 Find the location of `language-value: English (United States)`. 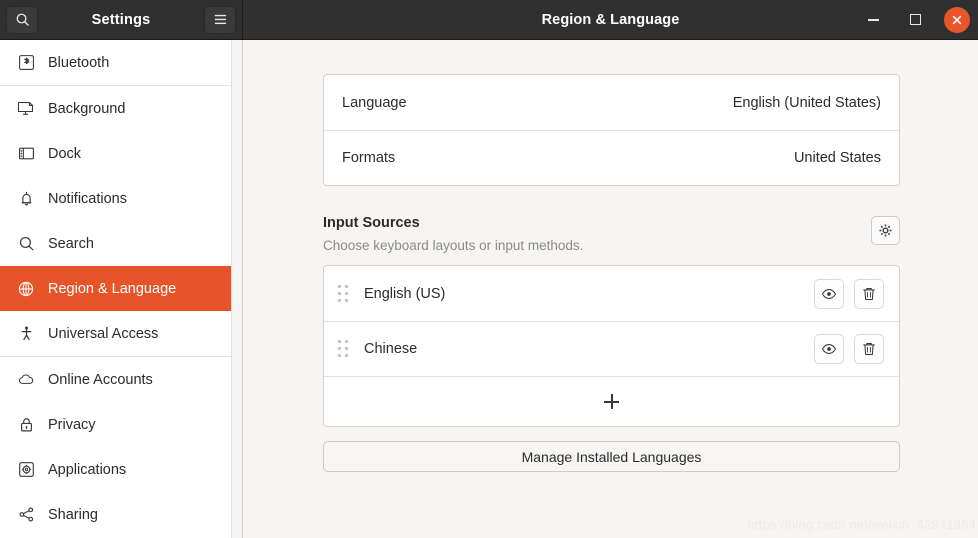

language-value: English (United States) is located at coordinates (806, 102).